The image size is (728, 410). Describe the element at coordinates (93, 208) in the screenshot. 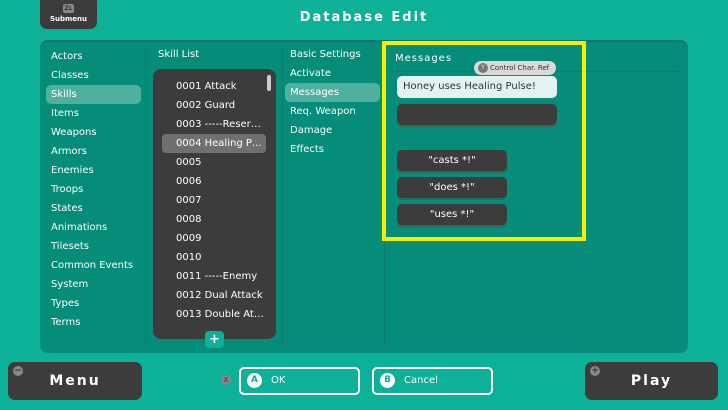

I see `sidebar-item-states: States` at that location.